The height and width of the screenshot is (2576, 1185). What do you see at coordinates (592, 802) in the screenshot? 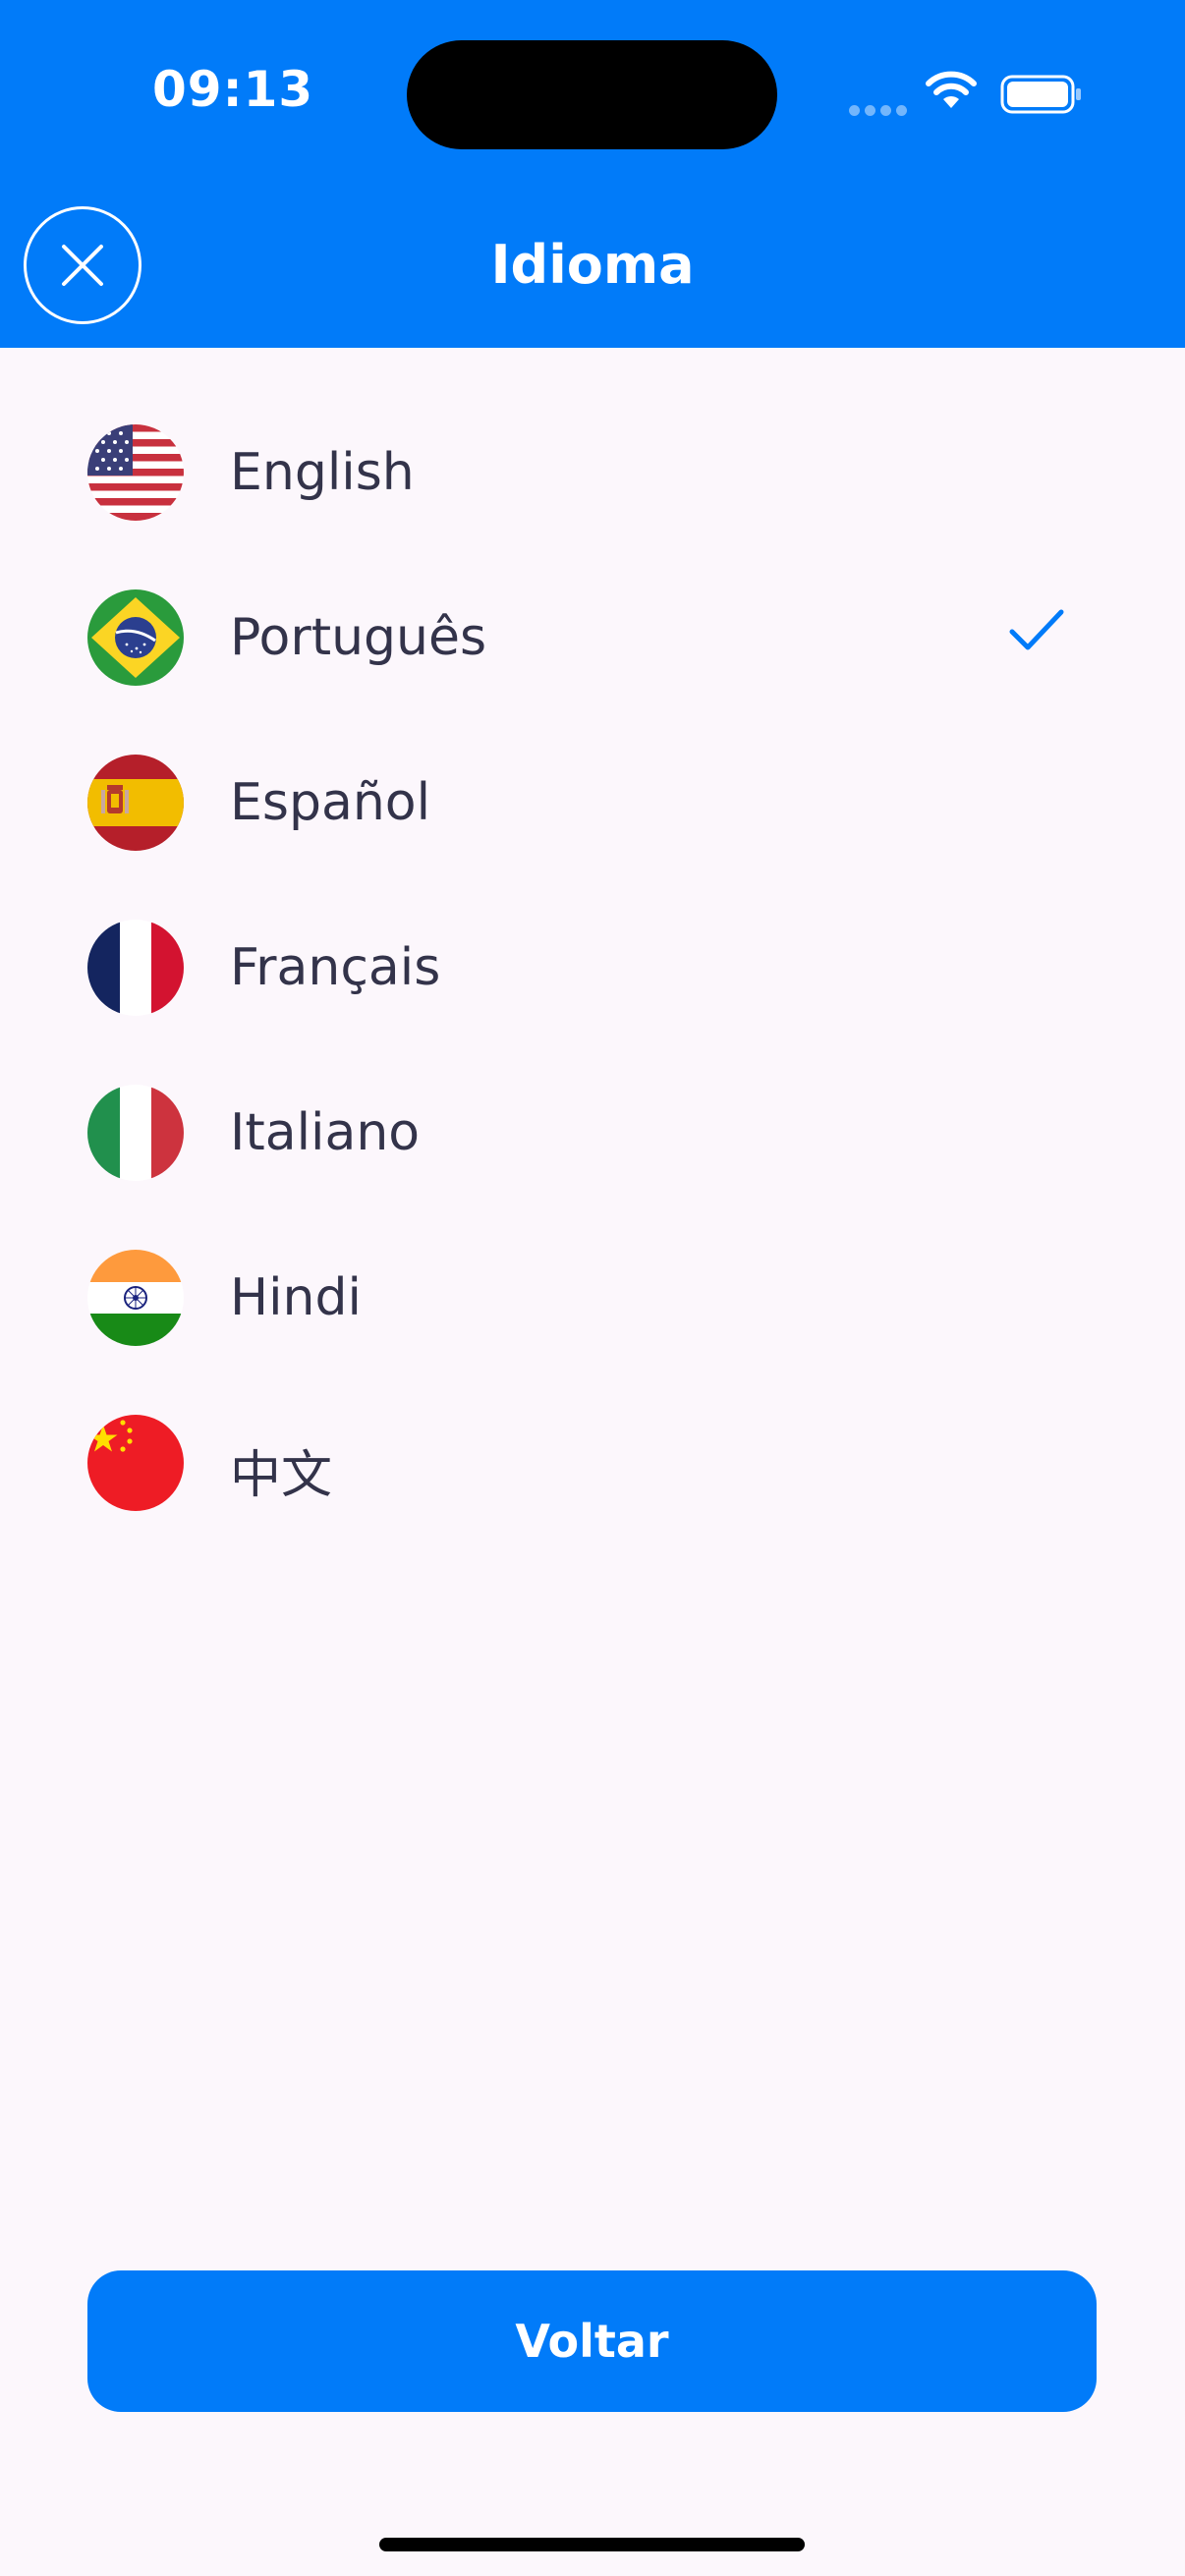
I see `language-option-espanol: Español` at bounding box center [592, 802].